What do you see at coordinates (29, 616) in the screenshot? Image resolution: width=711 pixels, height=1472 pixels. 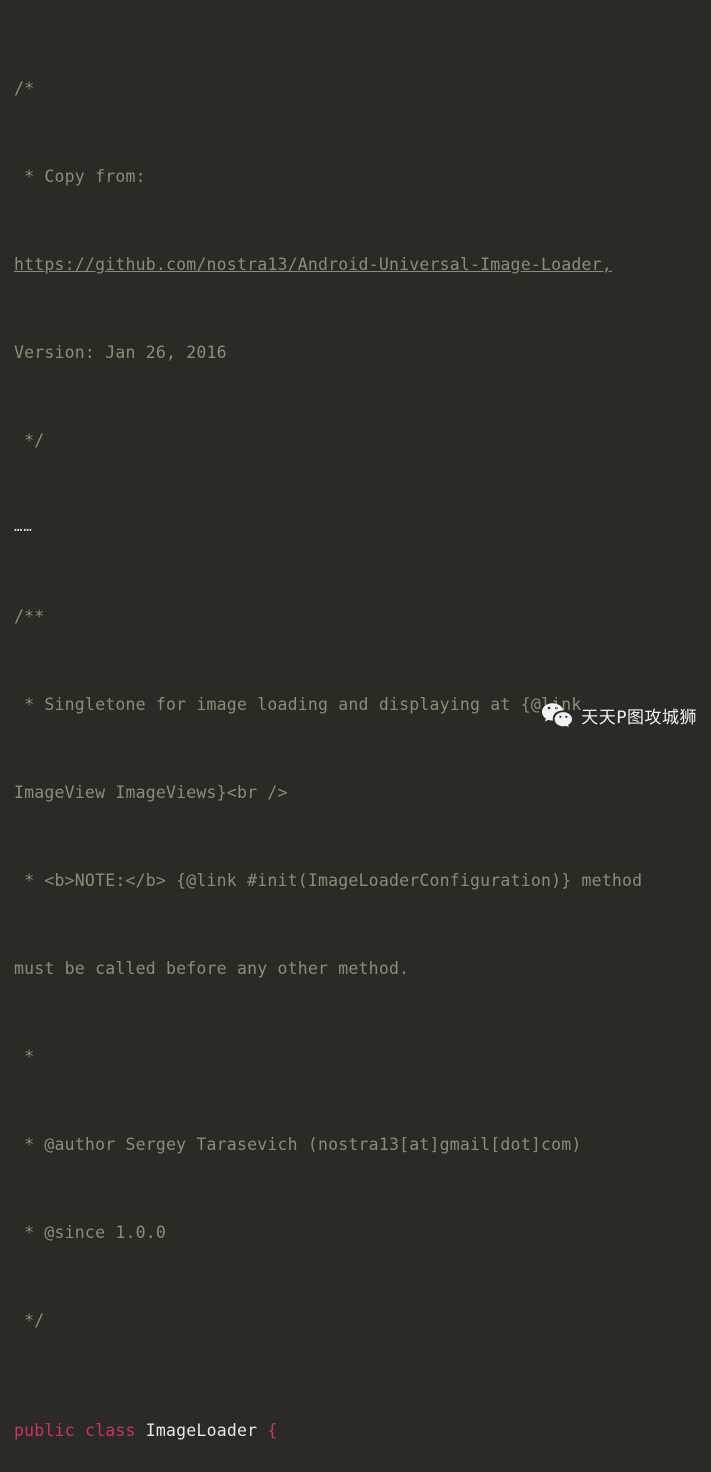 I see `code-token-comment: /**` at bounding box center [29, 616].